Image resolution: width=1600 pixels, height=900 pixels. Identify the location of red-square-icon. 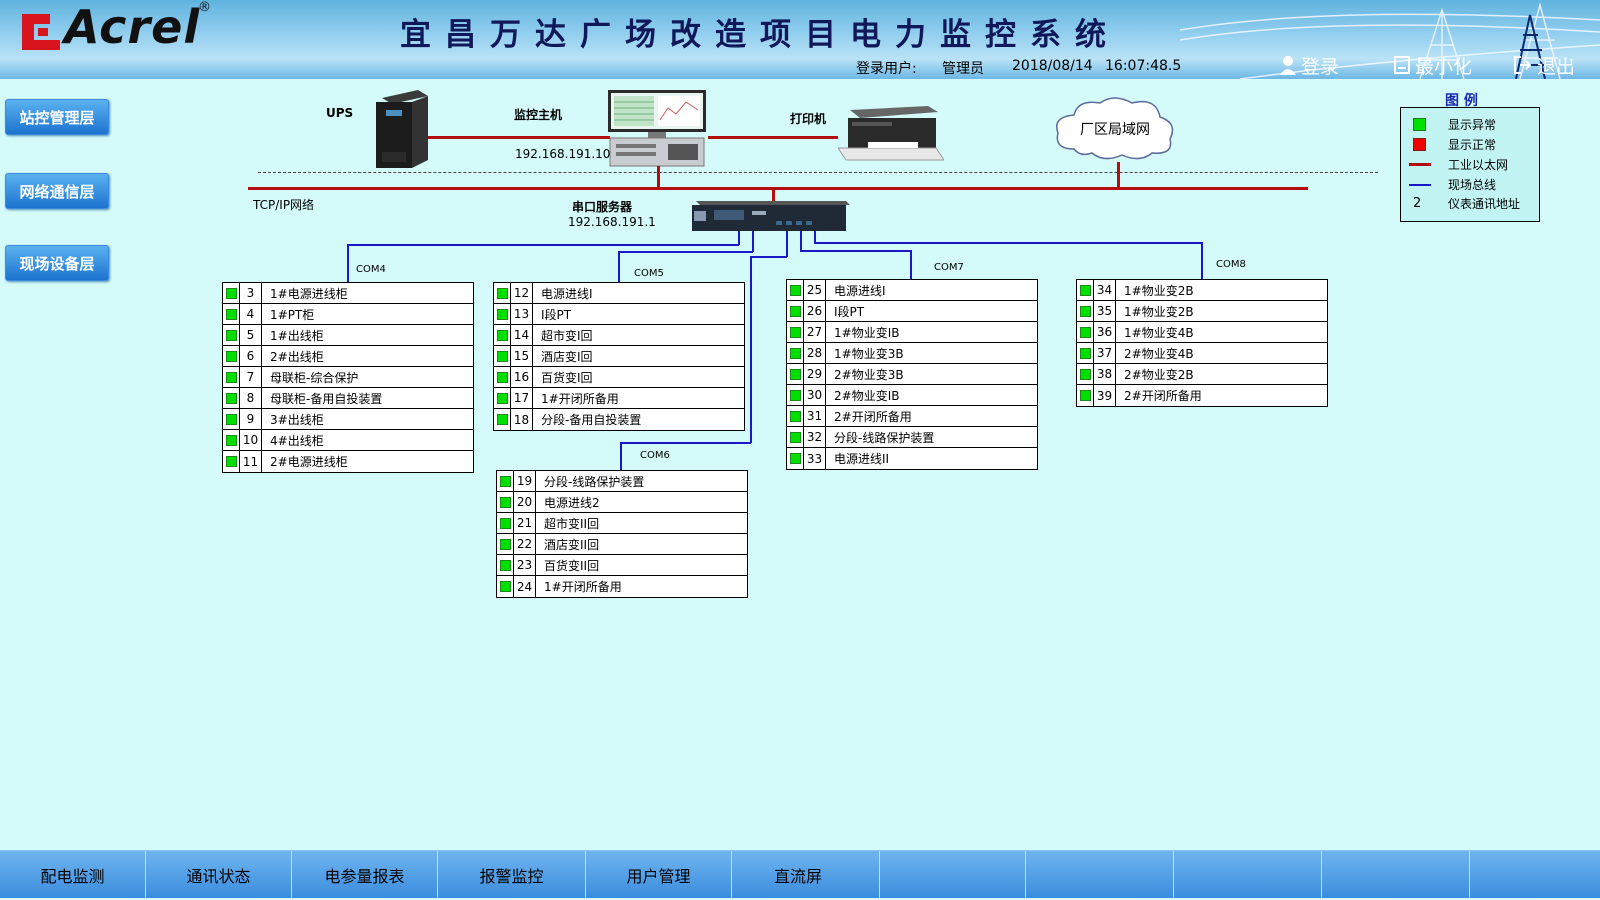
(1419, 144).